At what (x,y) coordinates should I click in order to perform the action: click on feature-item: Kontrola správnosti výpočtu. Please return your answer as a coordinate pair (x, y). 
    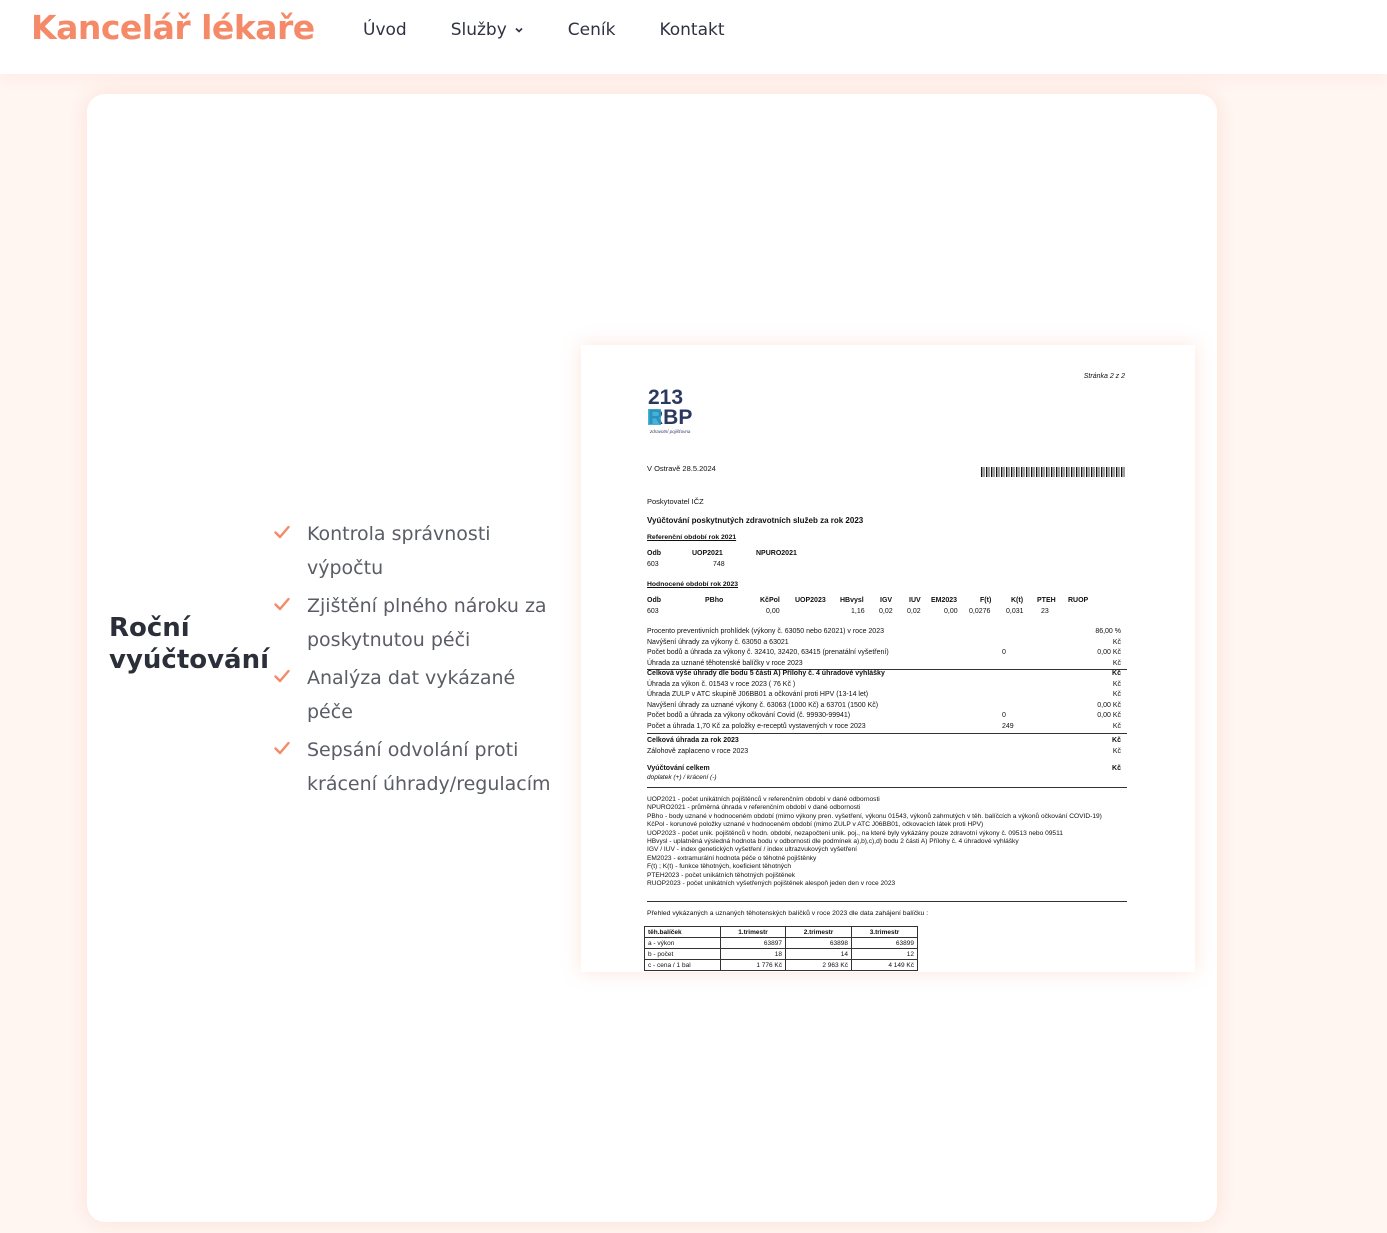
    Looking at the image, I should click on (419, 551).